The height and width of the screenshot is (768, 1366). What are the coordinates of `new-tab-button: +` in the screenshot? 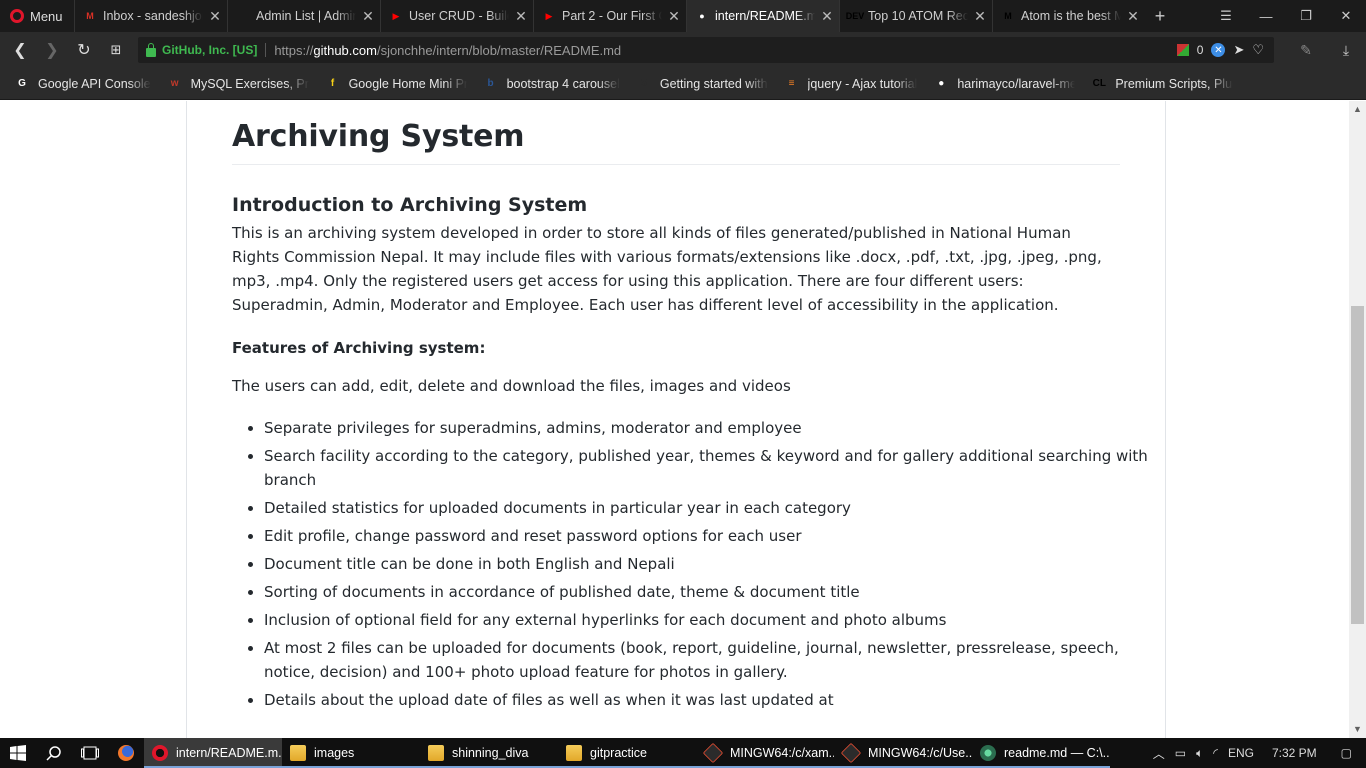 It's located at (1160, 16).